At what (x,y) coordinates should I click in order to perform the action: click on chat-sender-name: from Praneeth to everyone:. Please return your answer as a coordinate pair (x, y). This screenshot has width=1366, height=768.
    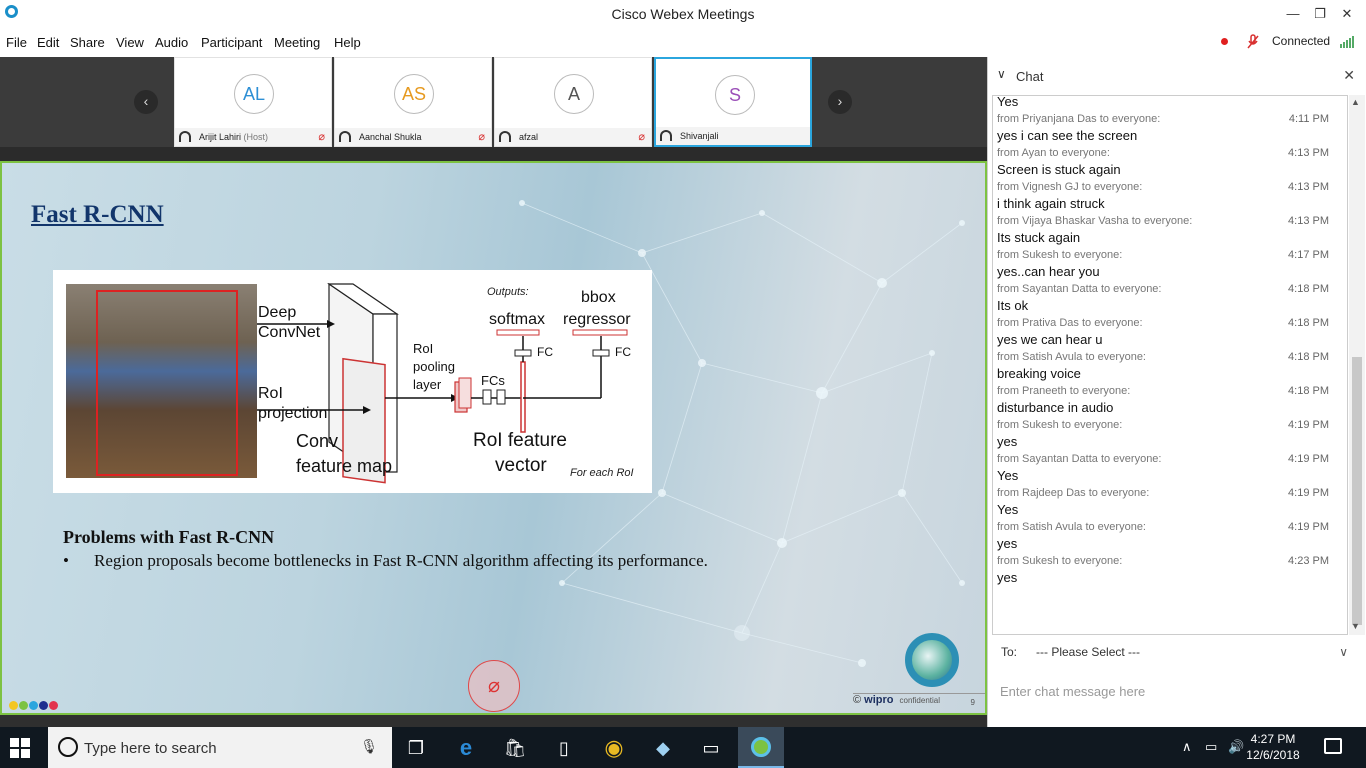
    Looking at the image, I should click on (1064, 391).